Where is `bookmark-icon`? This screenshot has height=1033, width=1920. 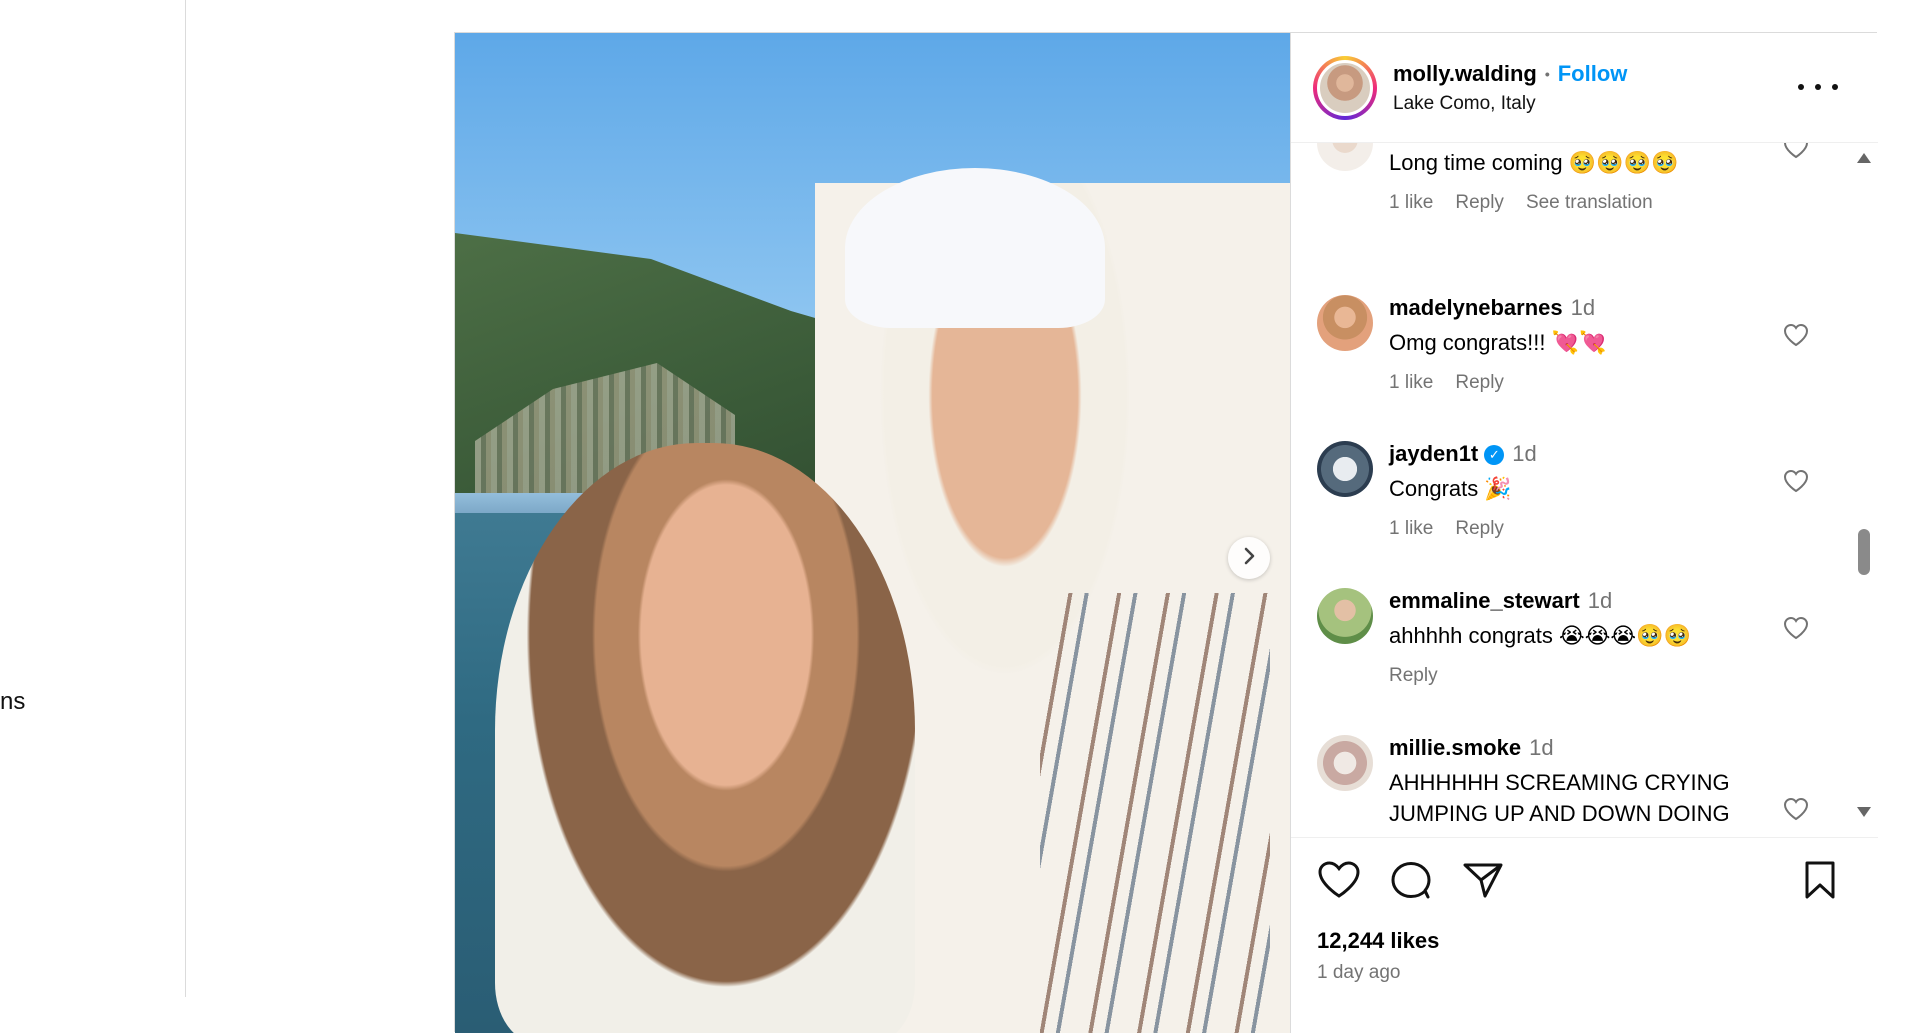
bookmark-icon is located at coordinates (1820, 882).